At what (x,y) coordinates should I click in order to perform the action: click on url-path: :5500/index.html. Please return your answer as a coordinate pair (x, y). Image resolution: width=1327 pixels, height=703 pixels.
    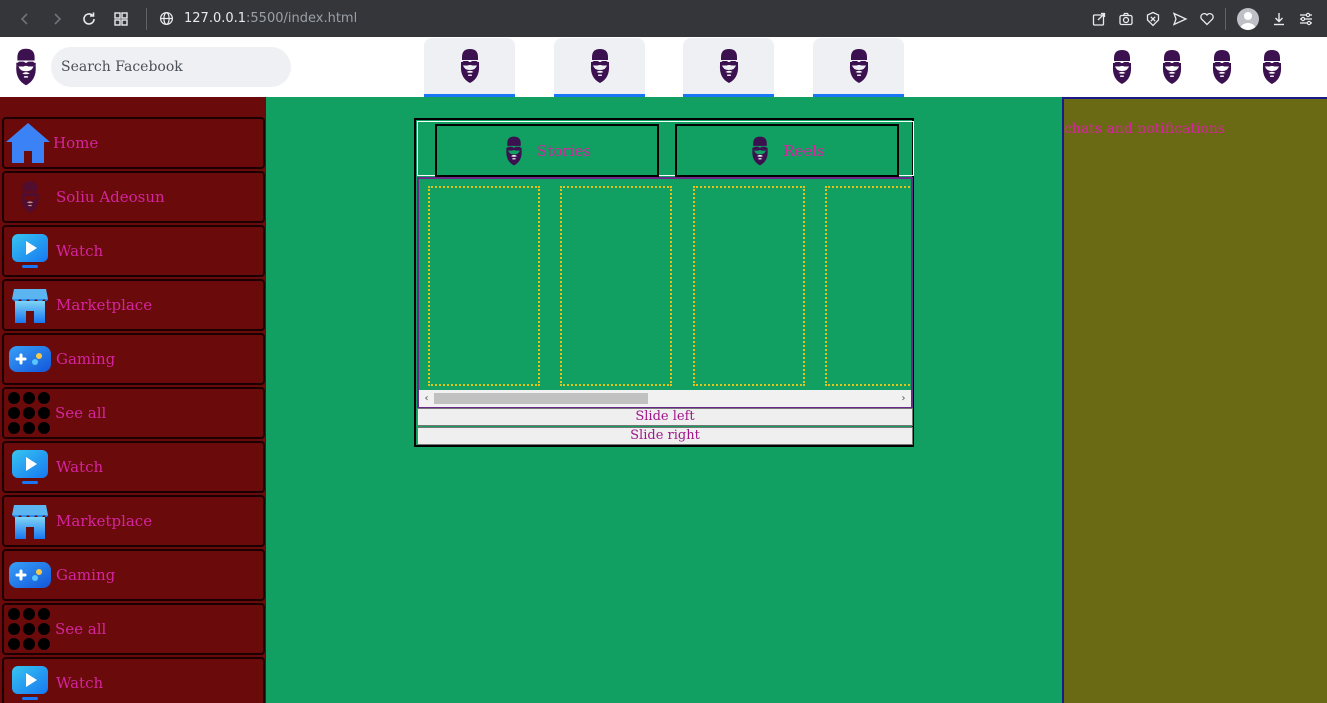
    Looking at the image, I should click on (302, 18).